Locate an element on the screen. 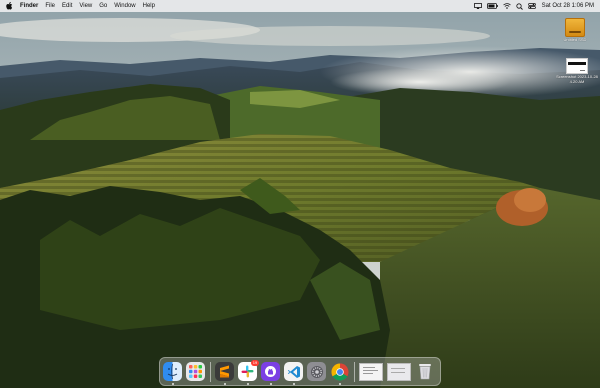 Image resolution: width=600 pixels, height=388 pixels. external-drive-icon is located at coordinates (575, 27).